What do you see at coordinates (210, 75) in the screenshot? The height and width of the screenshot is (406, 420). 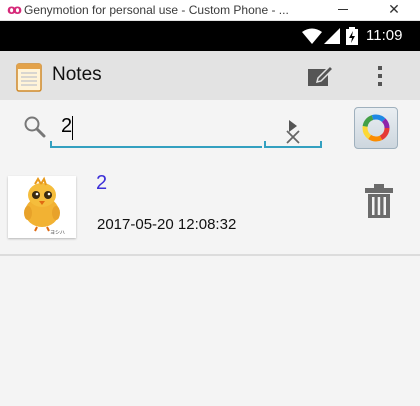 I see `action-bar: Notes` at bounding box center [210, 75].